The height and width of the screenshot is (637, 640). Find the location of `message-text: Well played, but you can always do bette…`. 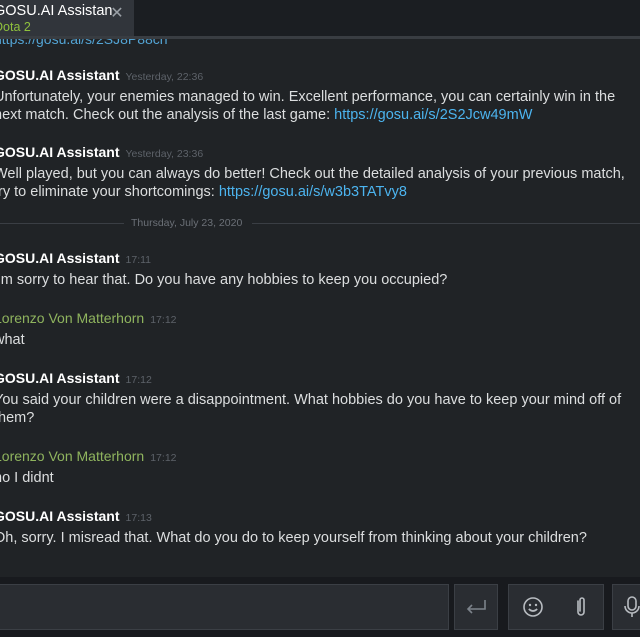

message-text: Well played, but you can always do bette… is located at coordinates (314, 183).